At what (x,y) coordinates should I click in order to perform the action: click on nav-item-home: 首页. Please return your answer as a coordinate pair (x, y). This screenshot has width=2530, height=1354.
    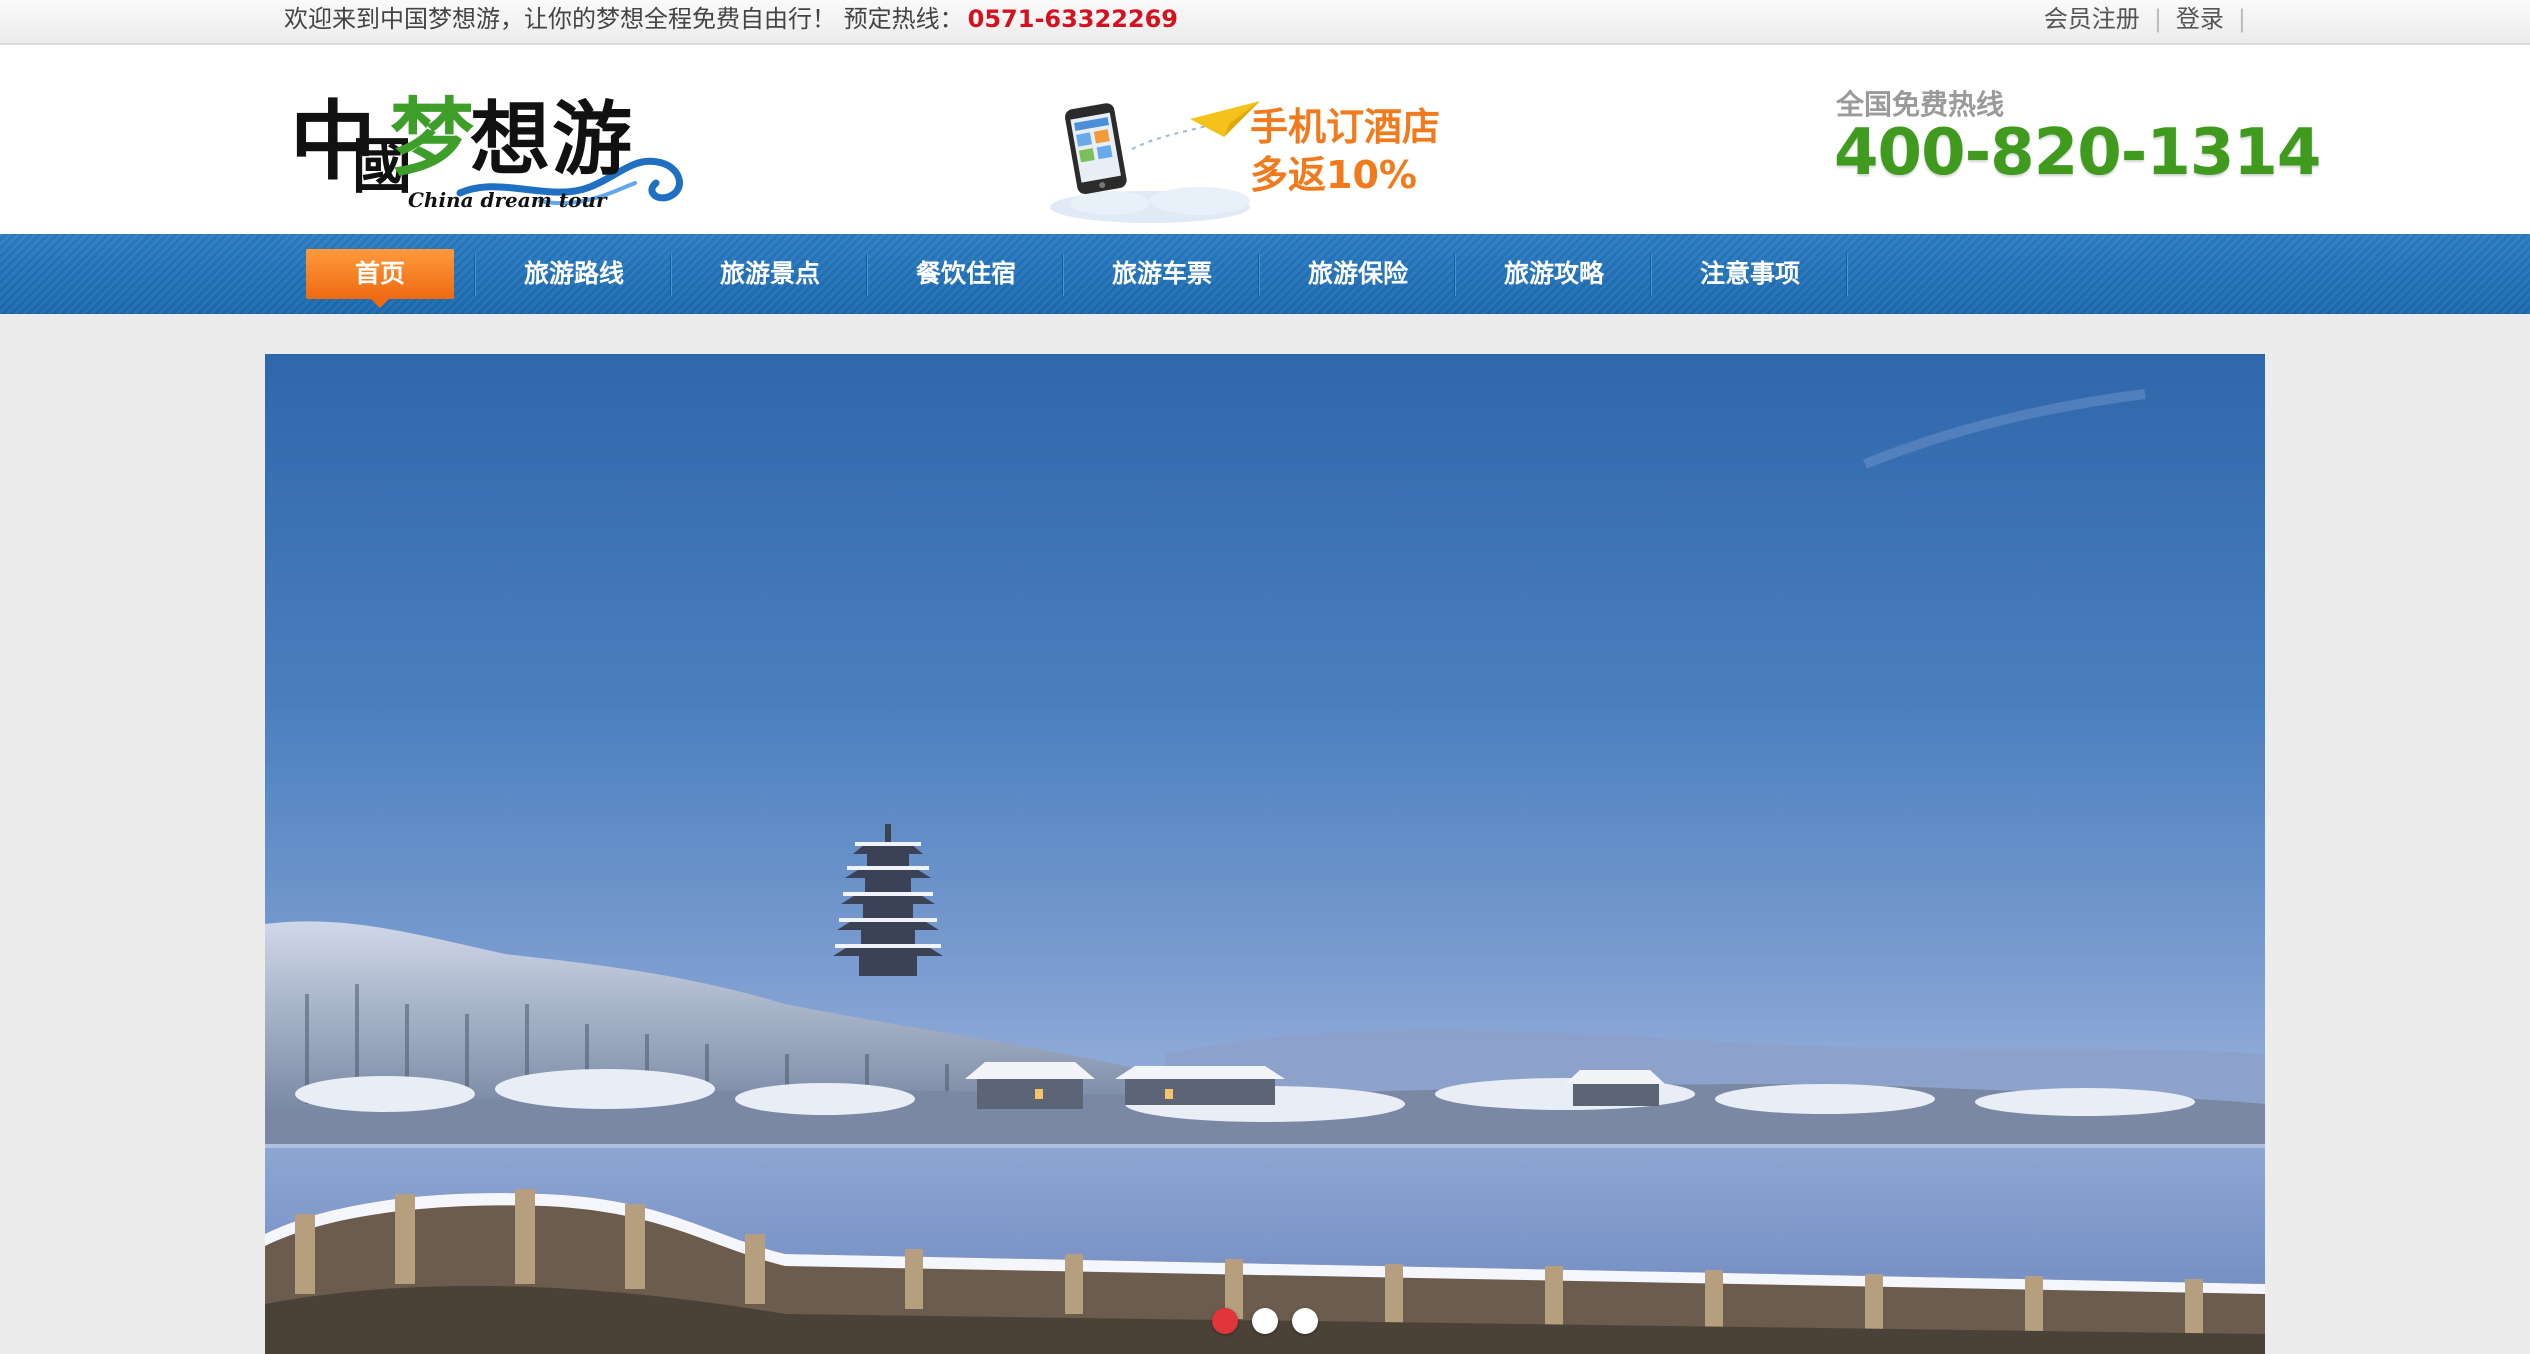
    Looking at the image, I should click on (391, 274).